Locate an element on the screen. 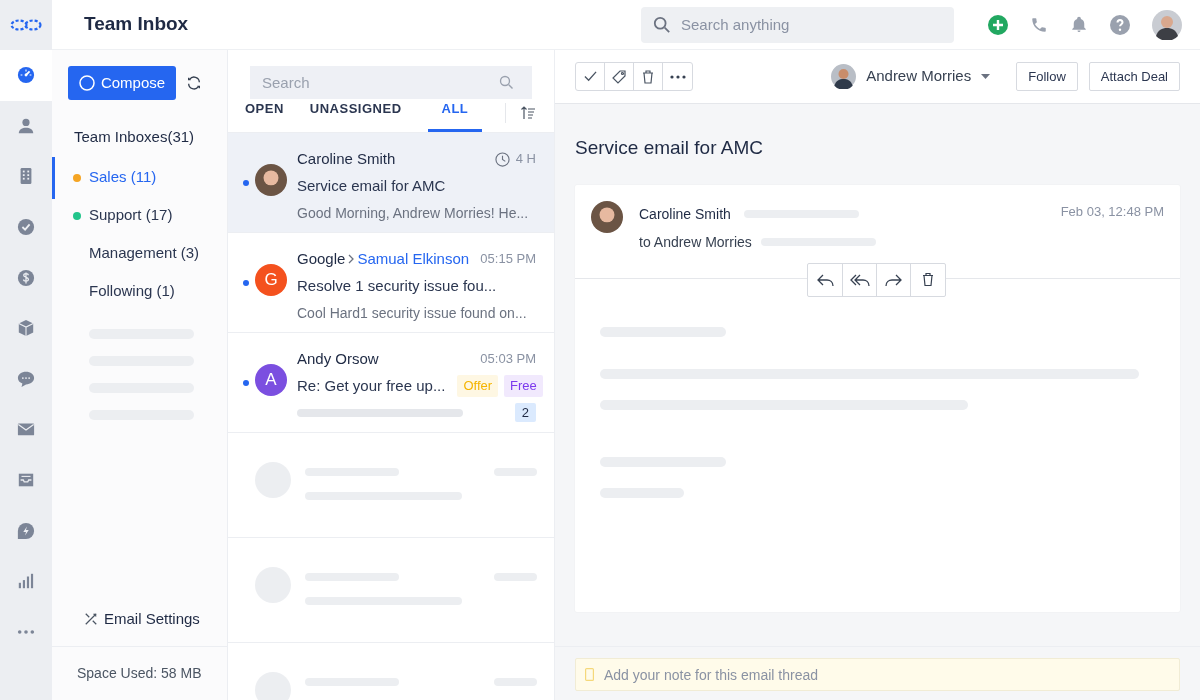  user-avatar is located at coordinates (1167, 24).